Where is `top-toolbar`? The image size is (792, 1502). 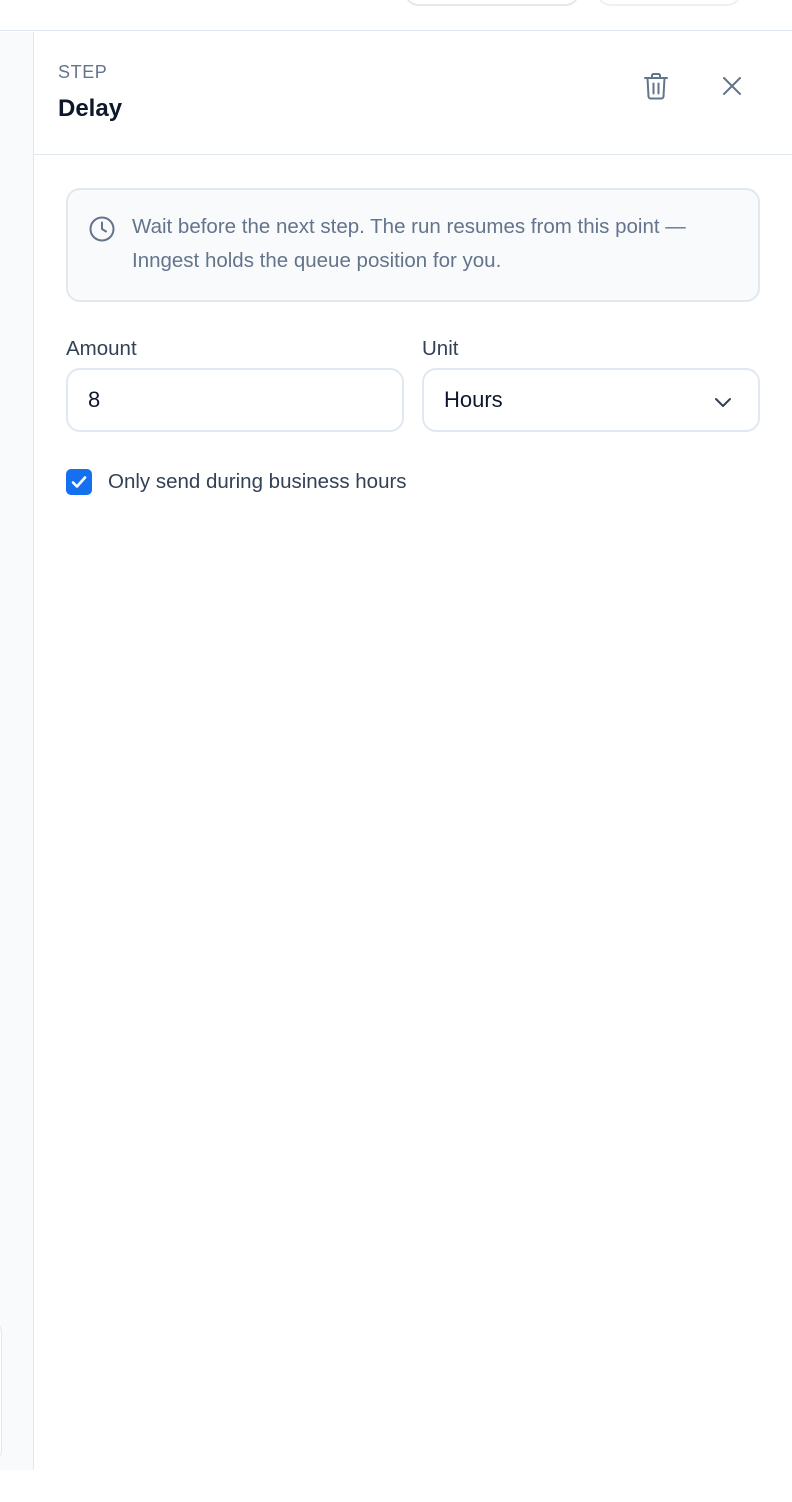
top-toolbar is located at coordinates (396, 15).